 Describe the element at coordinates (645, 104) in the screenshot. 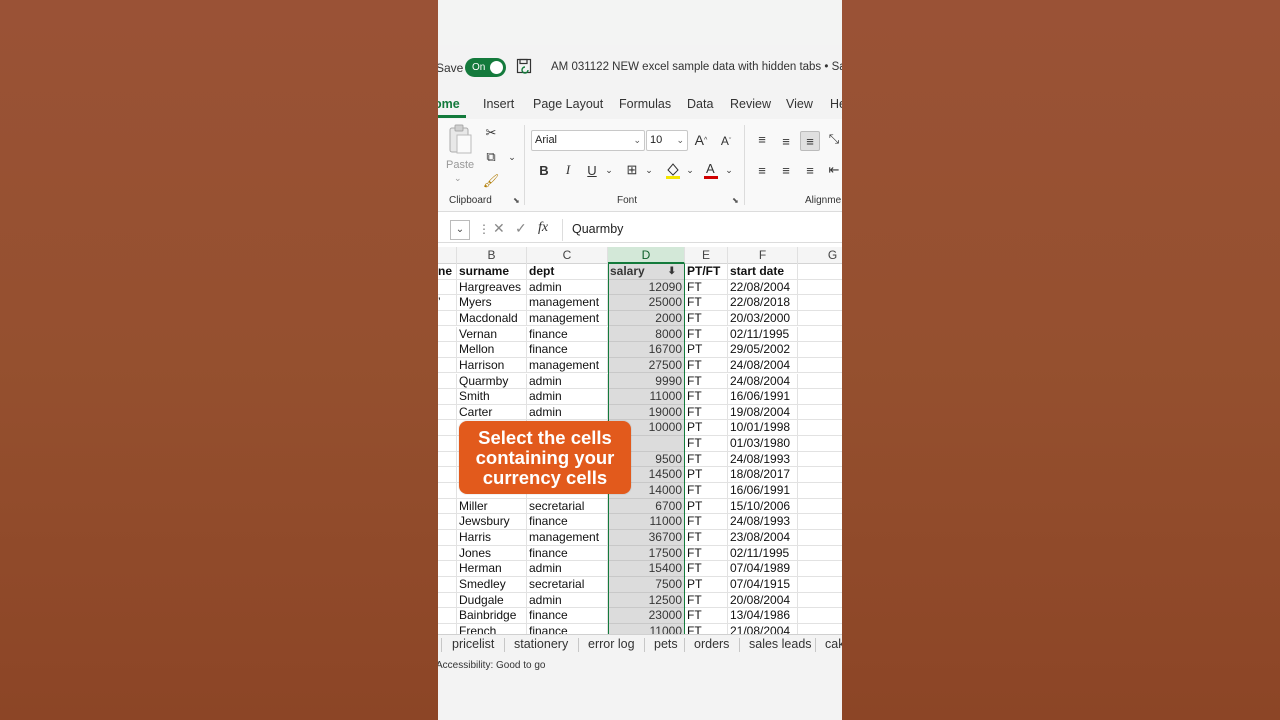

I see `tab-formulas: Formulas` at that location.